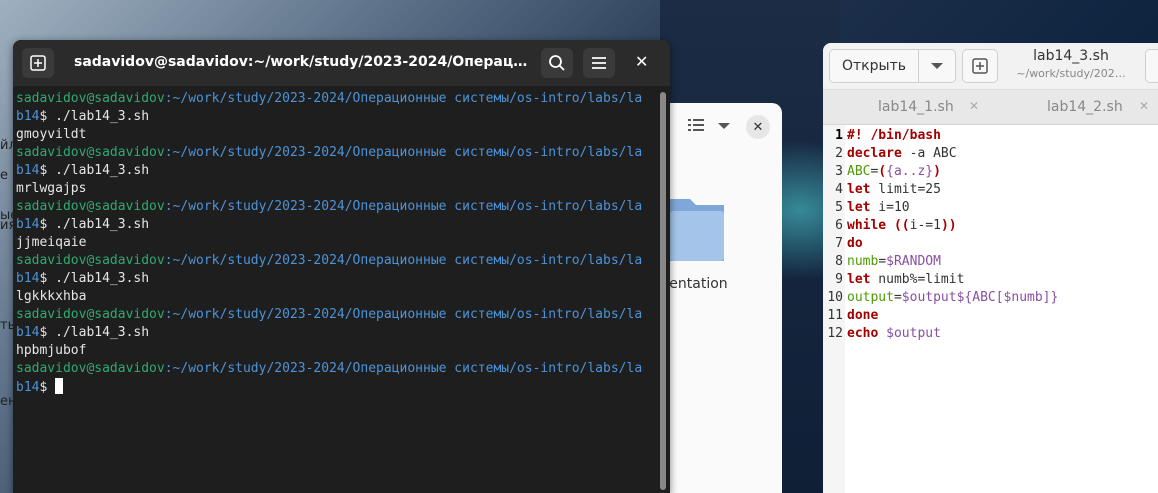 Image resolution: width=1158 pixels, height=493 pixels. Describe the element at coordinates (839, 189) in the screenshot. I see `line-number: 4` at that location.